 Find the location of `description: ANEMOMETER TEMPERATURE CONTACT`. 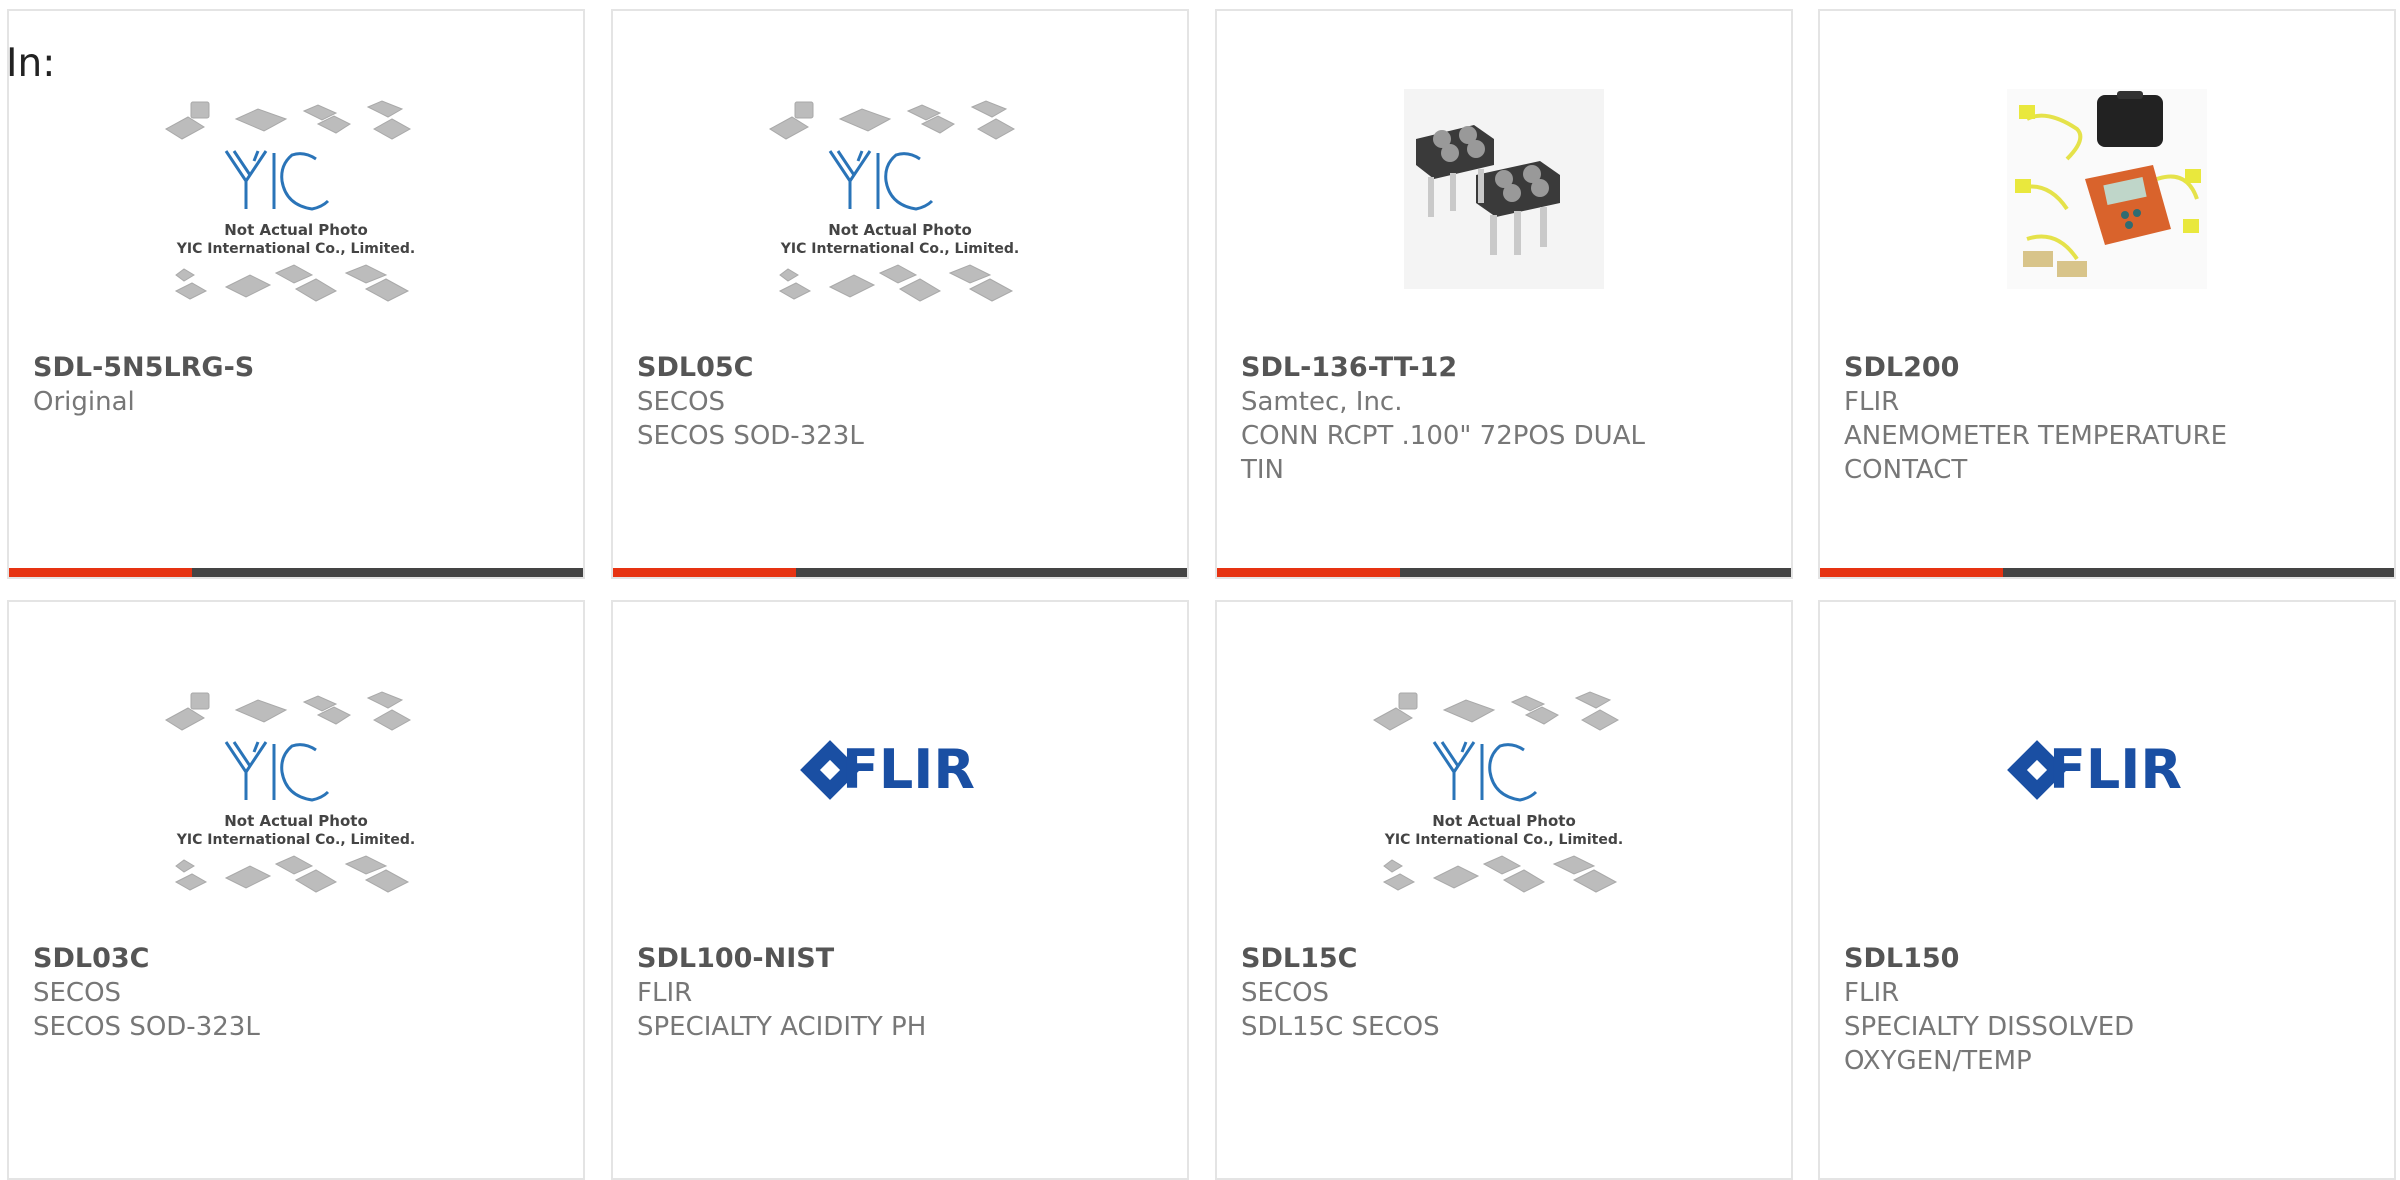

description: ANEMOMETER TEMPERATURE CONTACT is located at coordinates (2036, 453).